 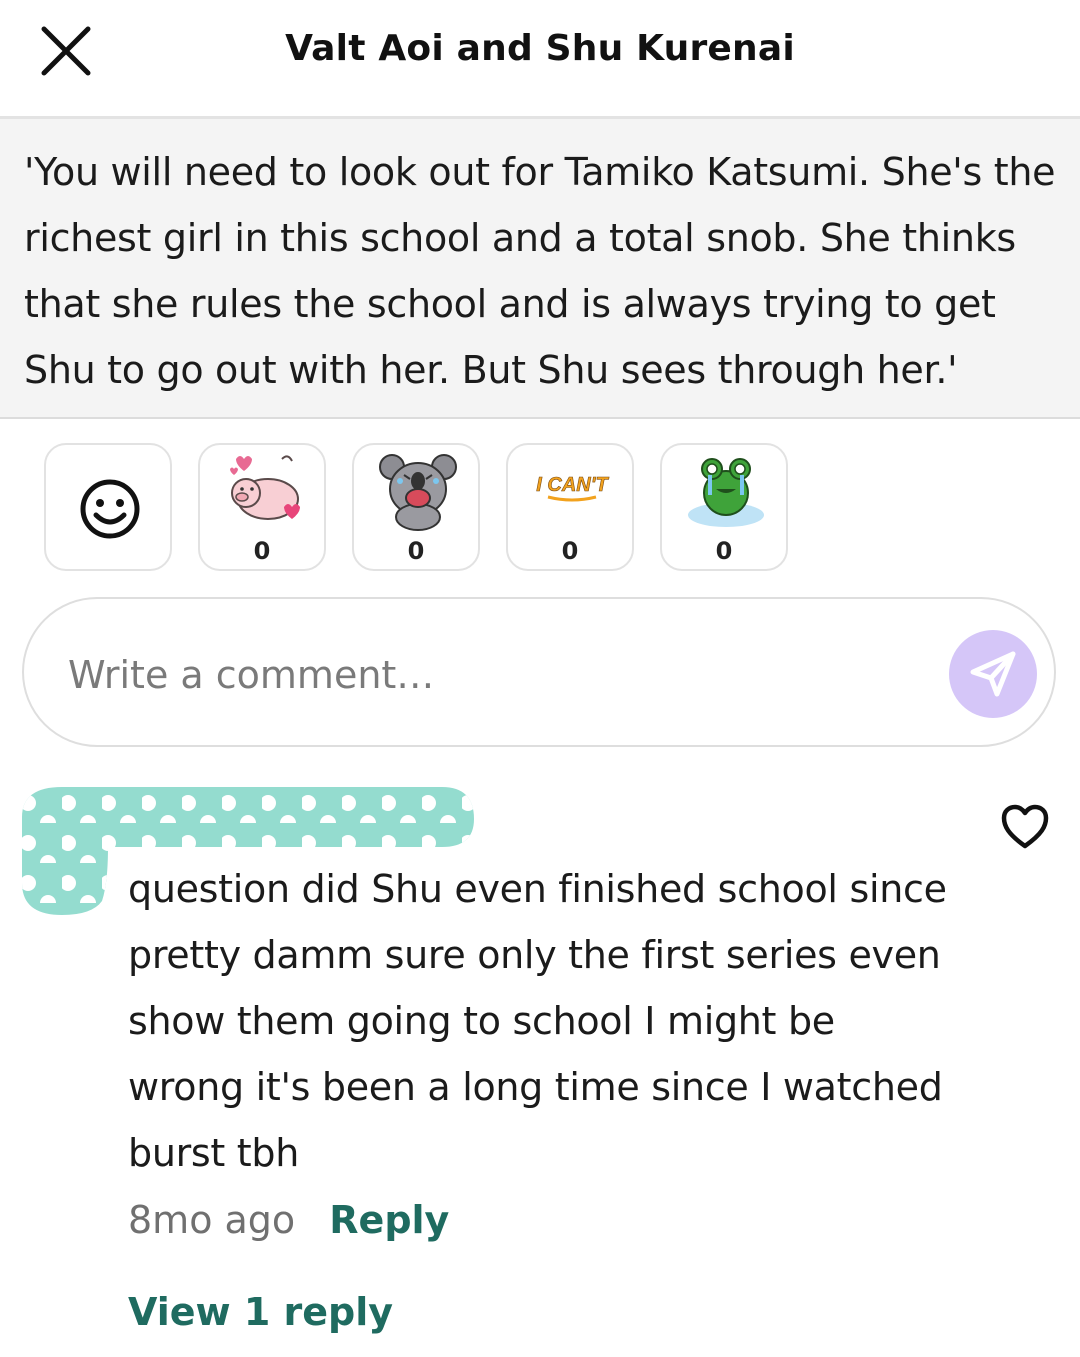 I want to click on reaction-pig-hearts: 0, so click(x=262, y=507).